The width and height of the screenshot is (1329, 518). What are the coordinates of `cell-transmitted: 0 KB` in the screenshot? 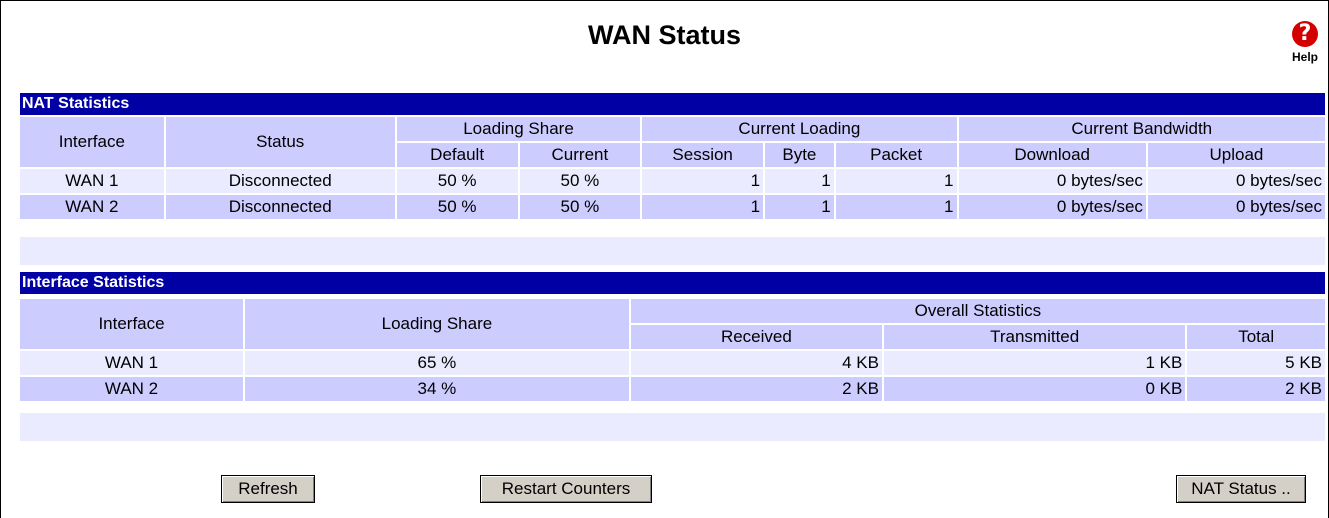 It's located at (1034, 389).